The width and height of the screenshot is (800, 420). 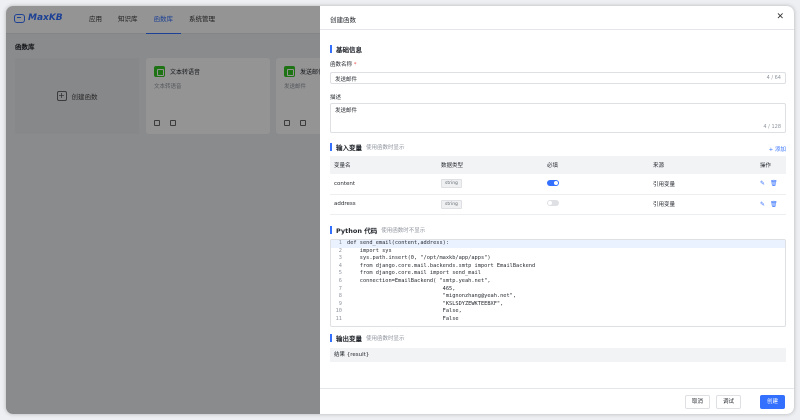 I want to click on desc-label: 描述, so click(x=336, y=98).